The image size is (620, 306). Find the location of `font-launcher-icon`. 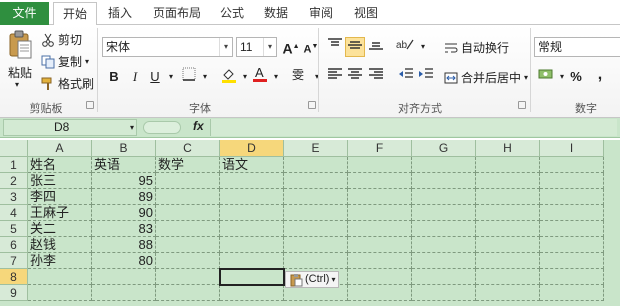

font-launcher-icon is located at coordinates (312, 105).